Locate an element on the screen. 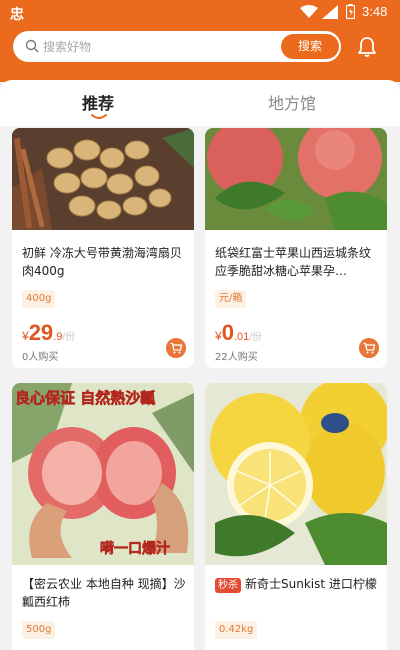 This screenshot has height=650, width=400. product-spec-tag: 元/箱 is located at coordinates (231, 299).